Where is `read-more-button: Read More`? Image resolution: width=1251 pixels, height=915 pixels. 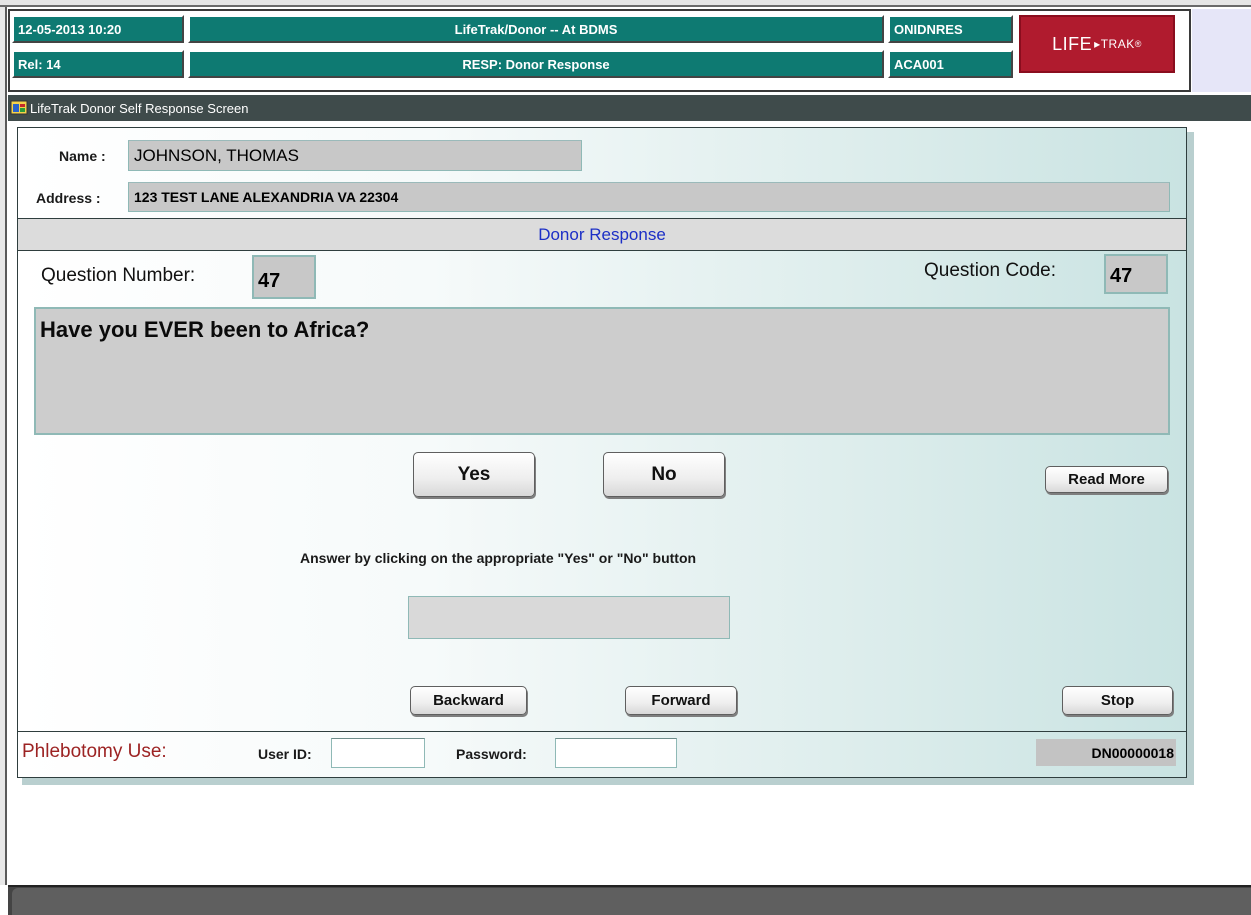
read-more-button: Read More is located at coordinates (1106, 479).